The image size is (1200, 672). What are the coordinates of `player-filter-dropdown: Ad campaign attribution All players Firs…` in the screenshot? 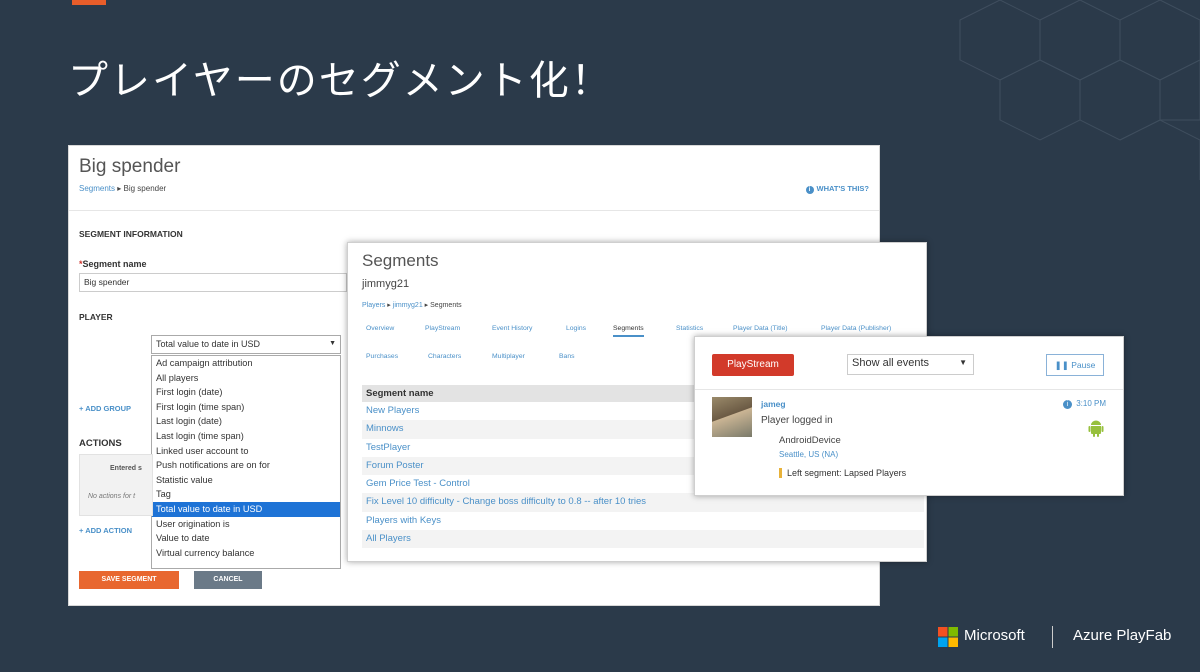 It's located at (246, 462).